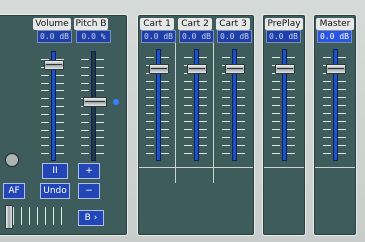 Image resolution: width=365 pixels, height=242 pixels. I want to click on cart-1-fader-knob, so click(159, 69).